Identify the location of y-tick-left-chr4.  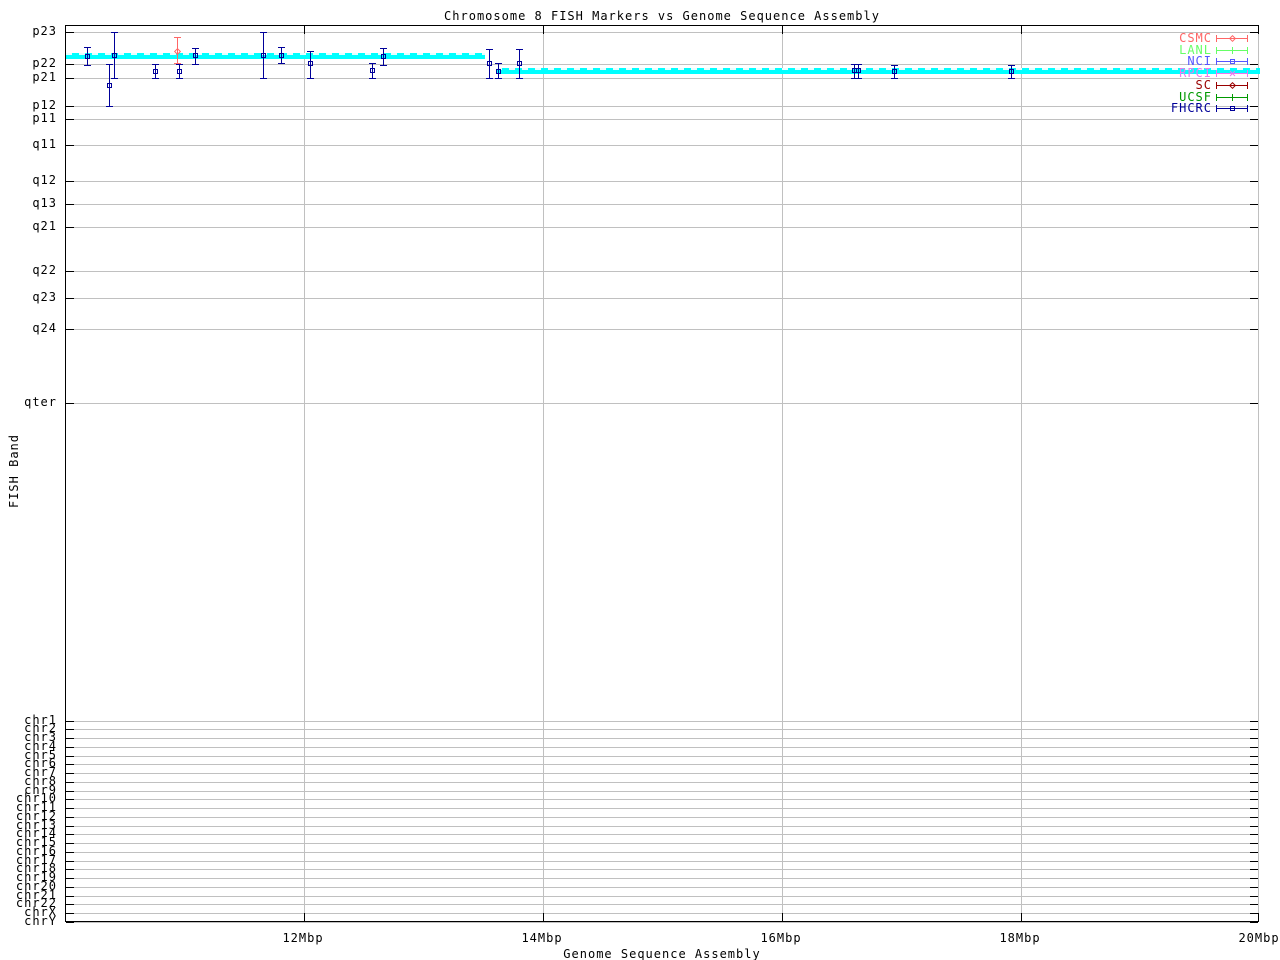
(70, 747).